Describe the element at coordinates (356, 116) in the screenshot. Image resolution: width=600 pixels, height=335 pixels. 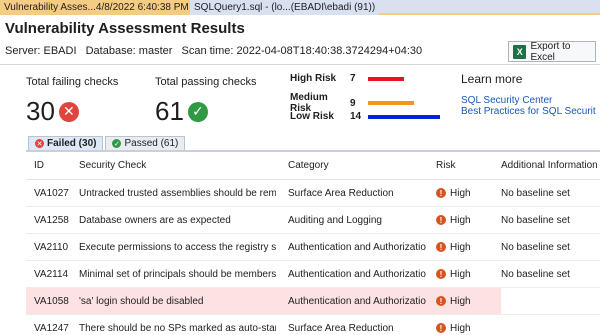
I see `risk-count: 14` at that location.